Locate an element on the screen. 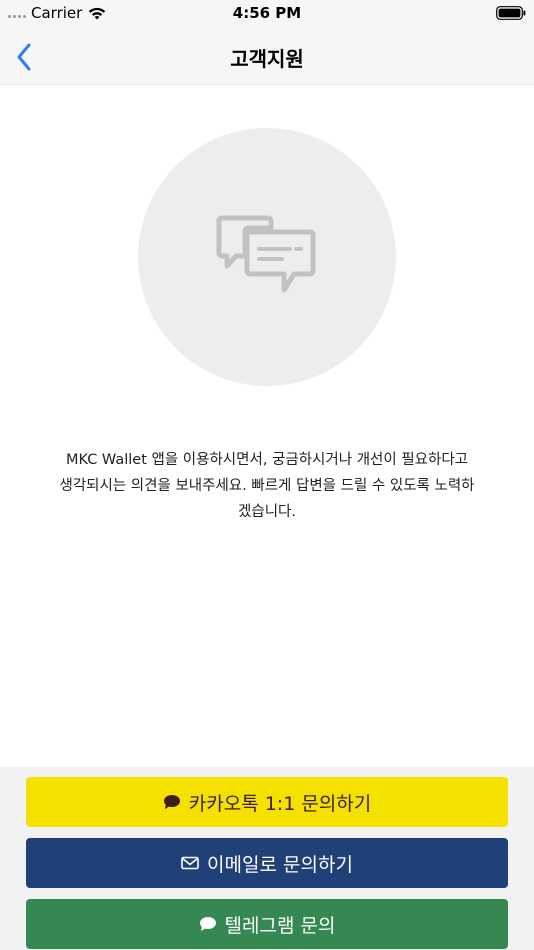 This screenshot has height=950, width=534. illustration-circle is located at coordinates (267, 257).